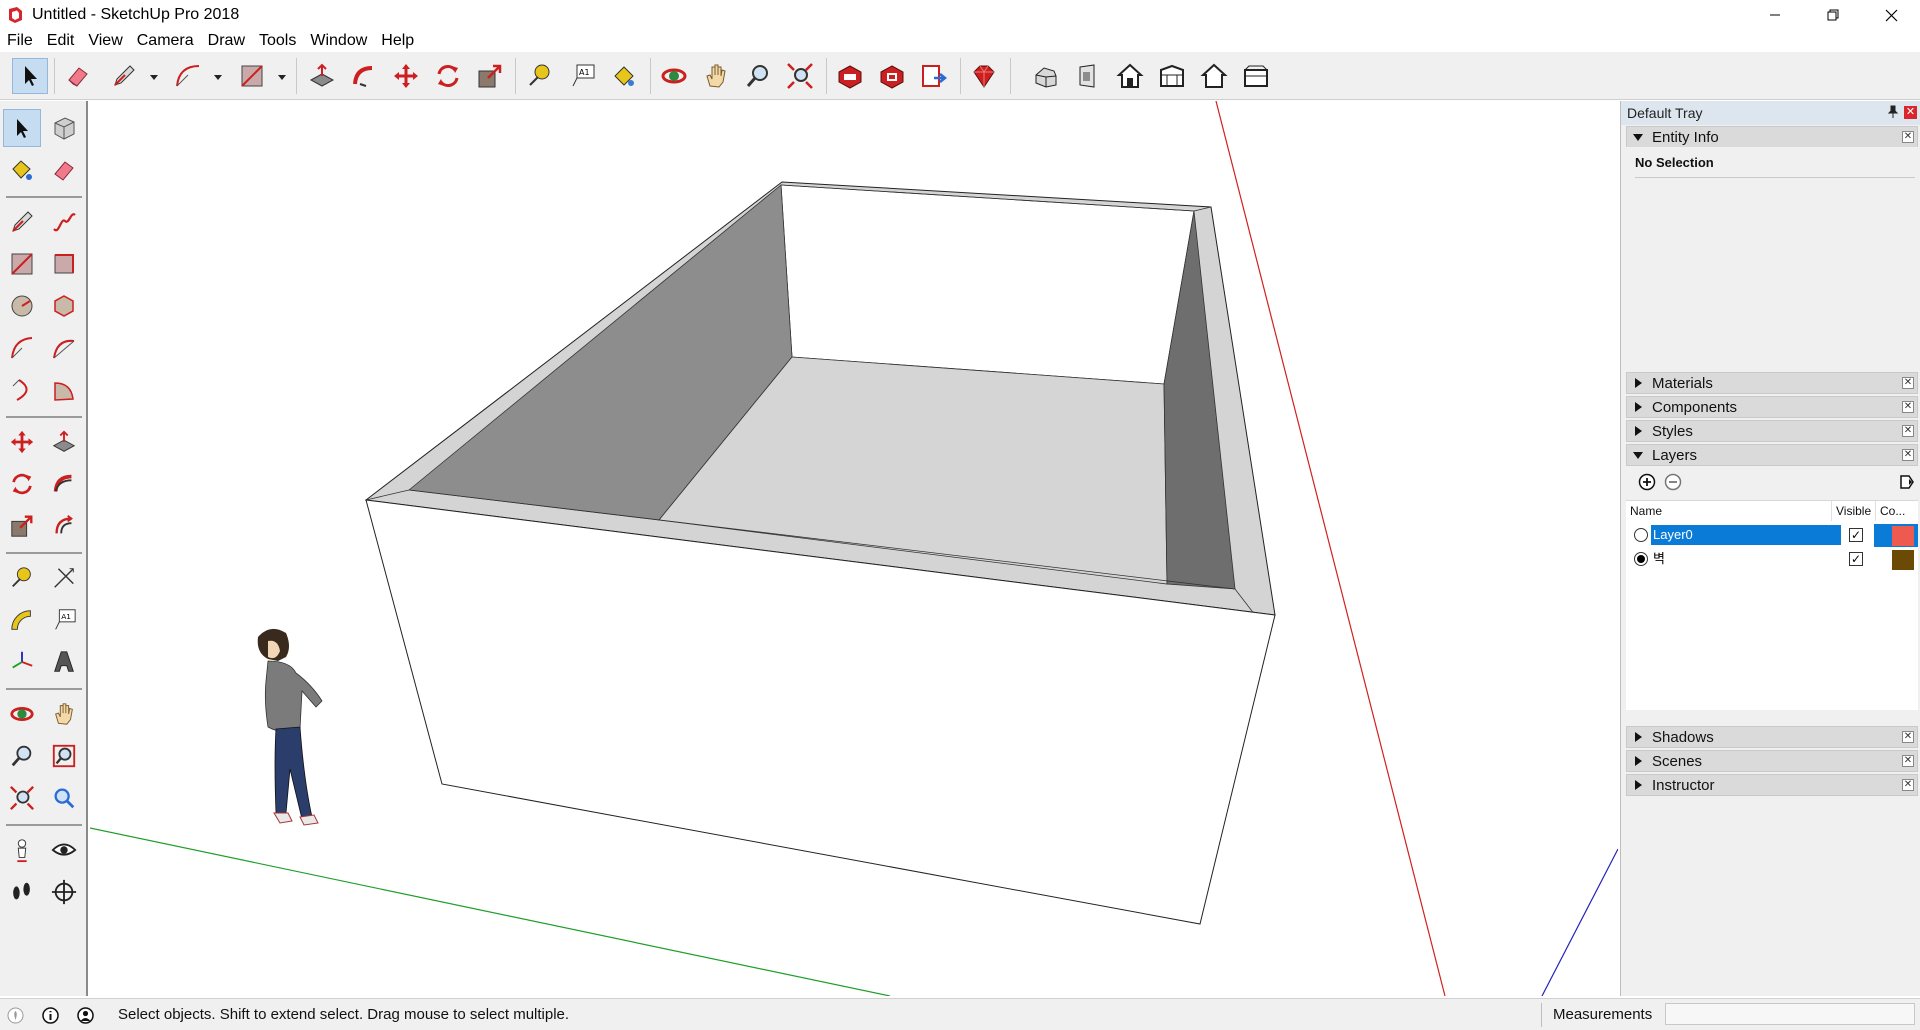 The width and height of the screenshot is (1920, 1030). Describe the element at coordinates (22, 348) in the screenshot. I see `palette-arc-button` at that location.